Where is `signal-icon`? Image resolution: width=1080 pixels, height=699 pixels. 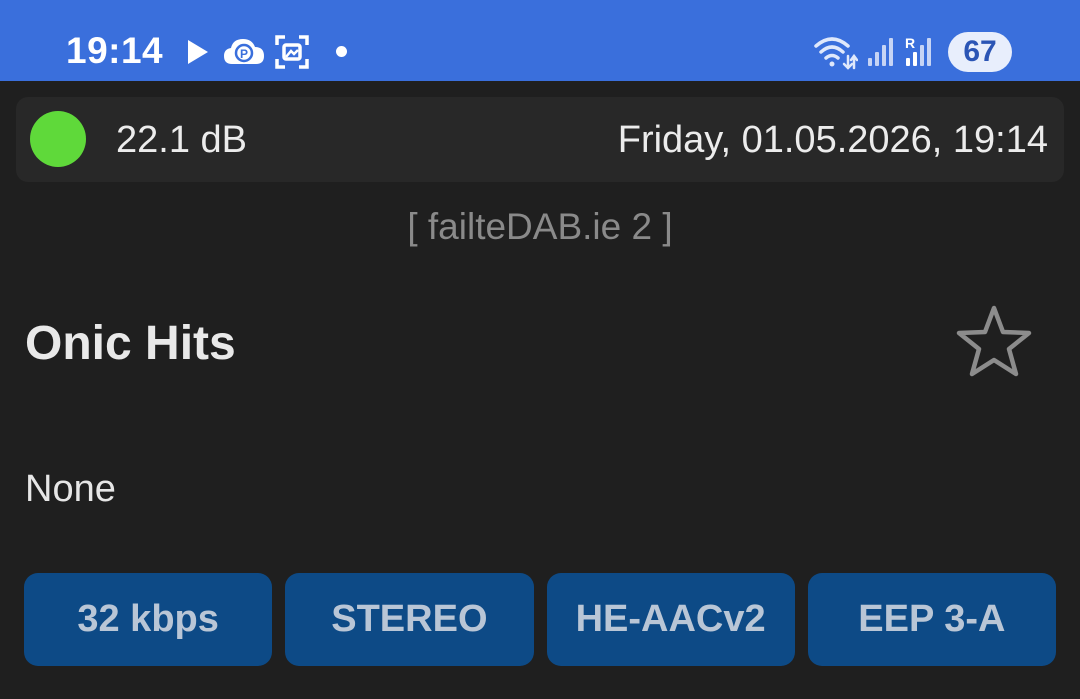 signal-icon is located at coordinates (881, 54).